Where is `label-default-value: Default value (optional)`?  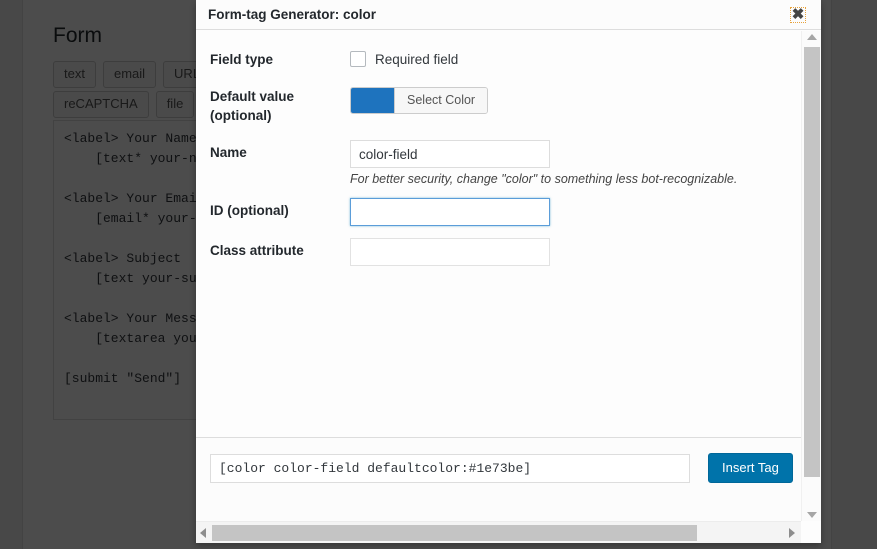 label-default-value: Default value (optional) is located at coordinates (280, 106).